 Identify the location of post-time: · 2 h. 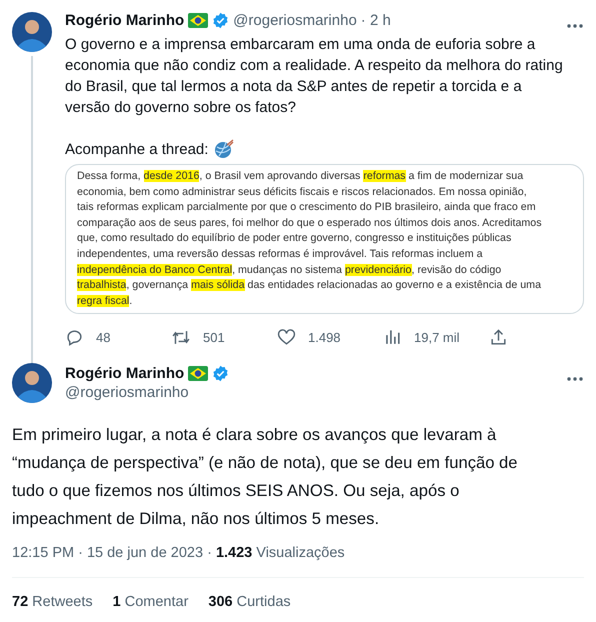
(375, 20).